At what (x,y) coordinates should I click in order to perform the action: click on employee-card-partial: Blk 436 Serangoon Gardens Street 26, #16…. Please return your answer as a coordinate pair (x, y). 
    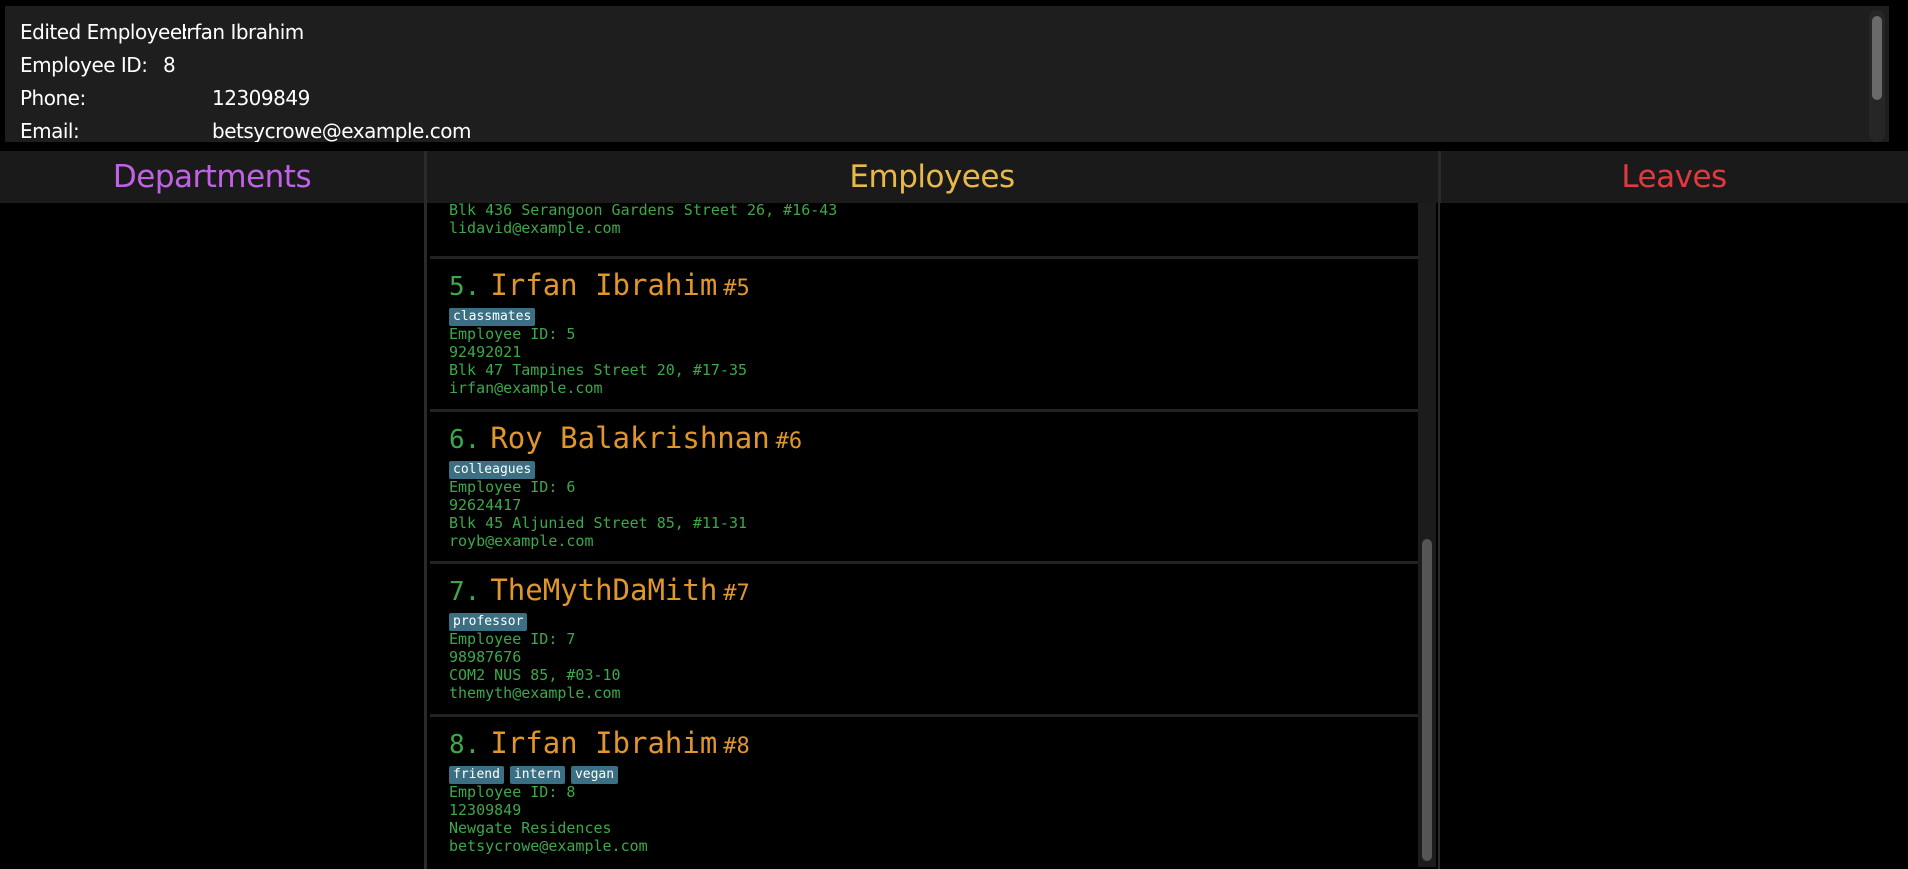
    Looking at the image, I should click on (924, 231).